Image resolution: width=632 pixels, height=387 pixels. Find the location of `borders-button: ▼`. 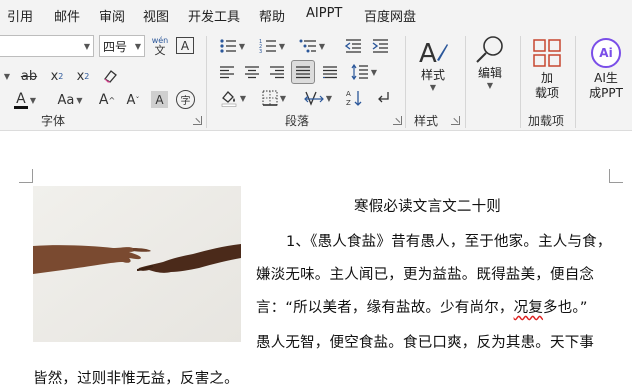

borders-button: ▼ is located at coordinates (274, 98).